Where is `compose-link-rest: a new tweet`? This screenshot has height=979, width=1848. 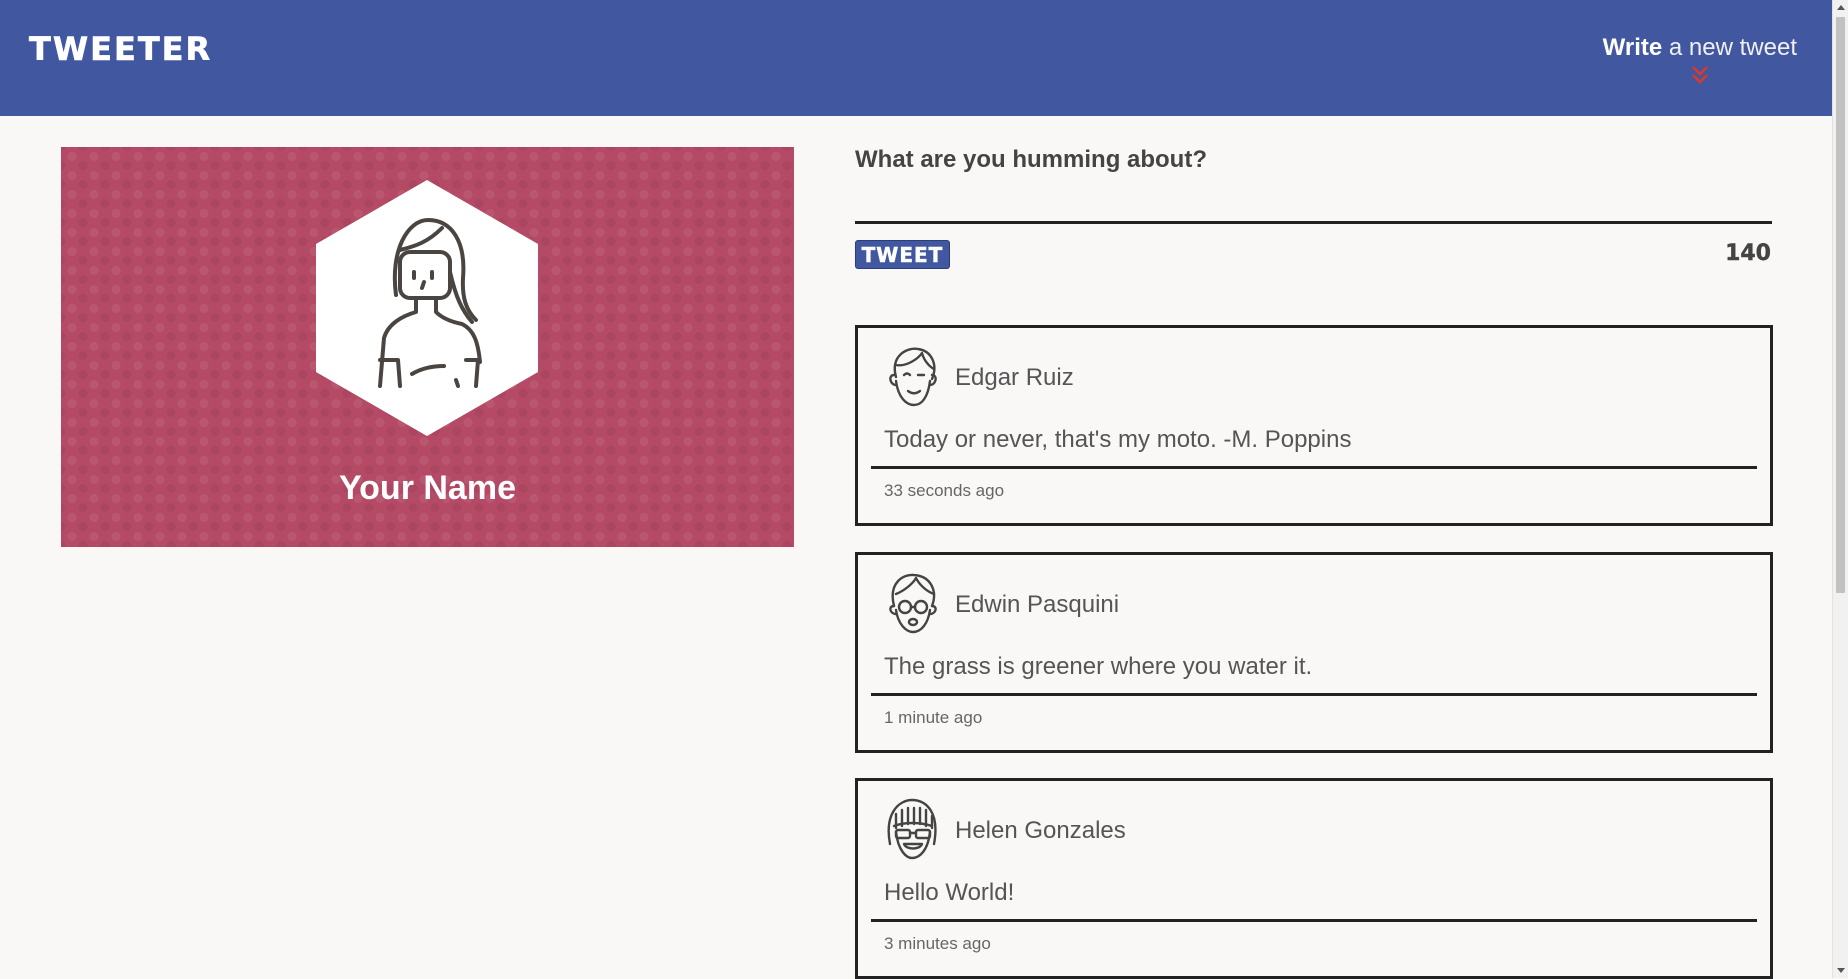
compose-link-rest: a new tweet is located at coordinates (1729, 47).